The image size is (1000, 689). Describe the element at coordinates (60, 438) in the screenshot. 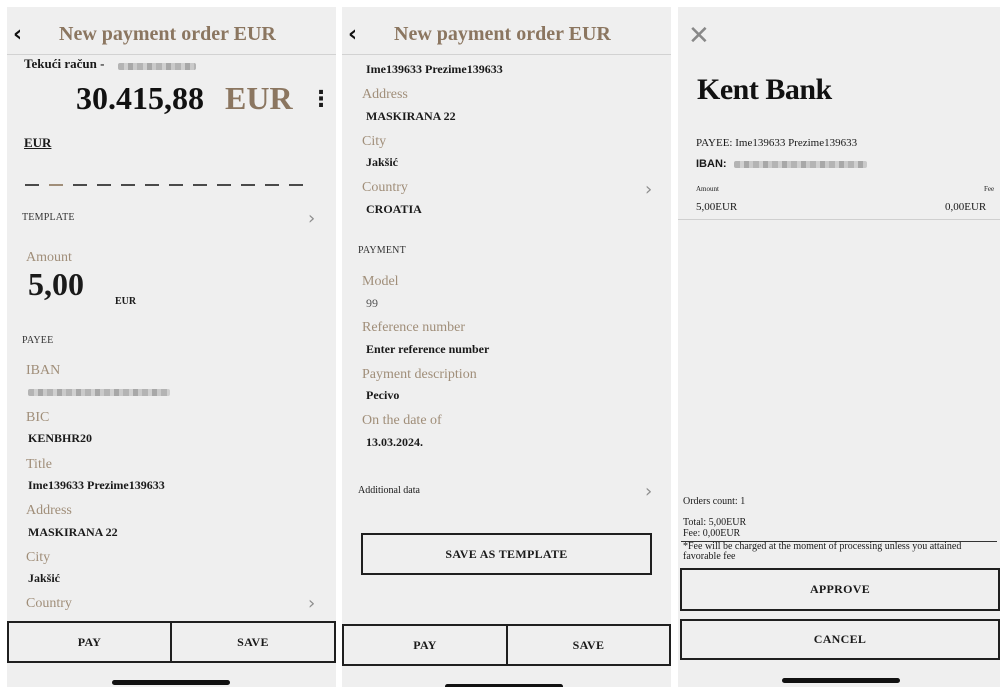

I see `bic-value: KENBHR20` at that location.